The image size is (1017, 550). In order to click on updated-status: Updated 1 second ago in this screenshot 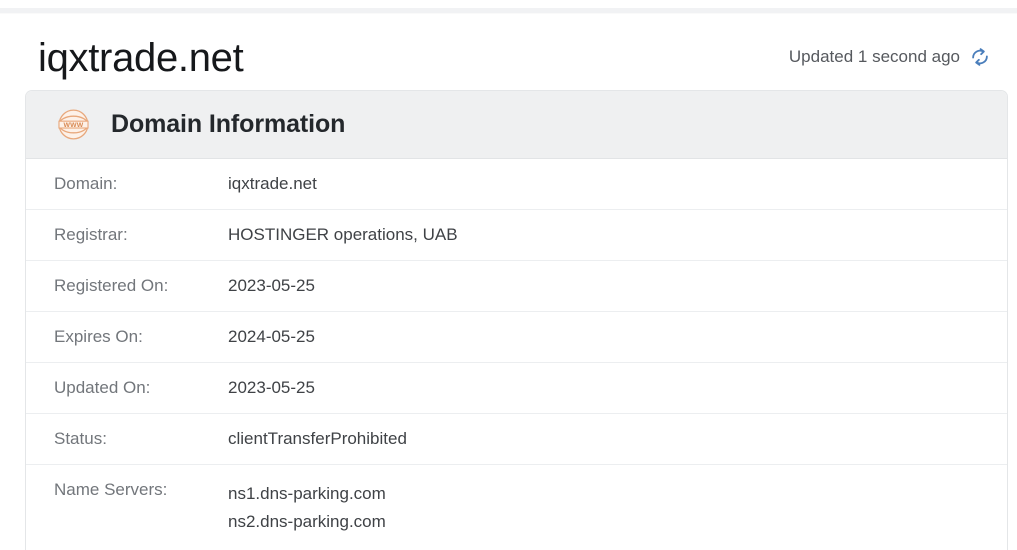, I will do `click(890, 58)`.